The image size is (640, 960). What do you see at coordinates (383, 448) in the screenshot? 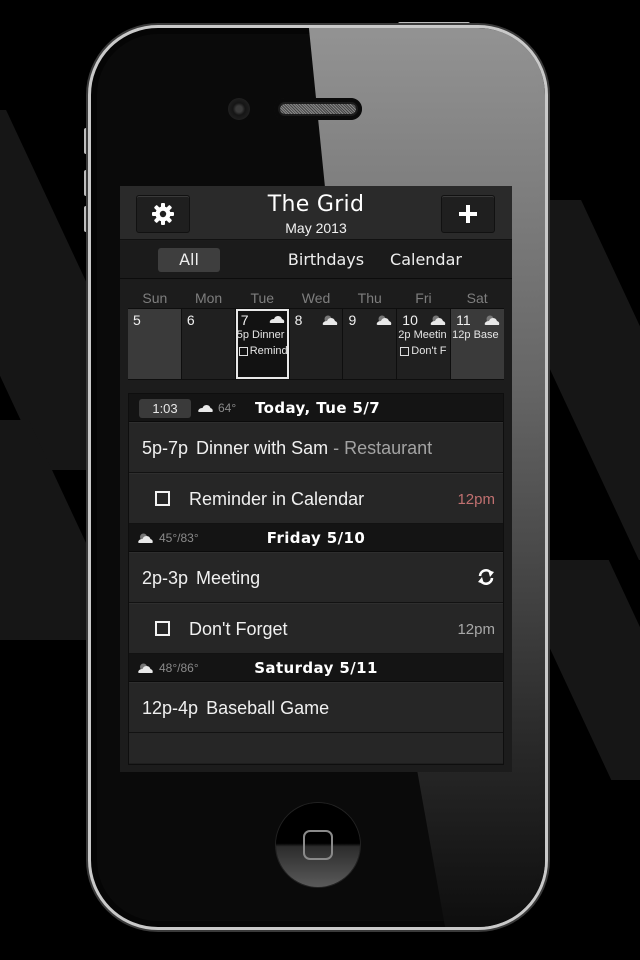
I see `event-location: - Restaurant` at bounding box center [383, 448].